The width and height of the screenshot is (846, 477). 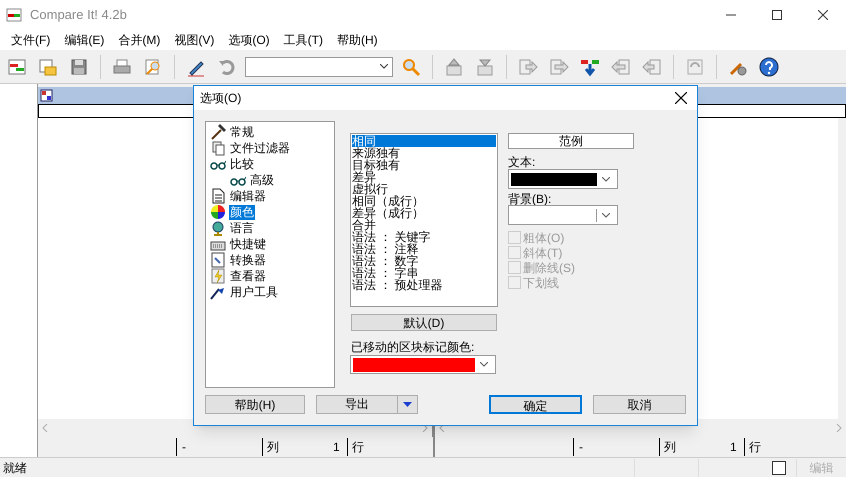 I want to click on color-item: 差异, so click(x=424, y=177).